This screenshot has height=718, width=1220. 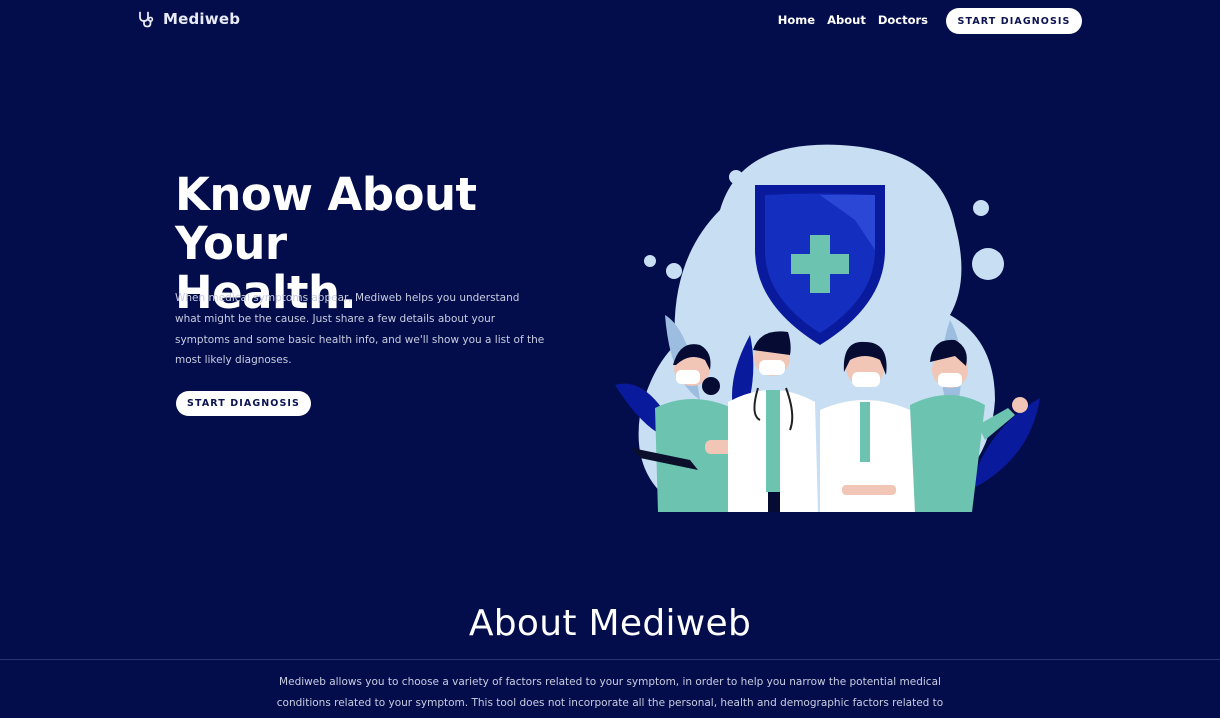 I want to click on brand-name: Mediweb, so click(x=202, y=19).